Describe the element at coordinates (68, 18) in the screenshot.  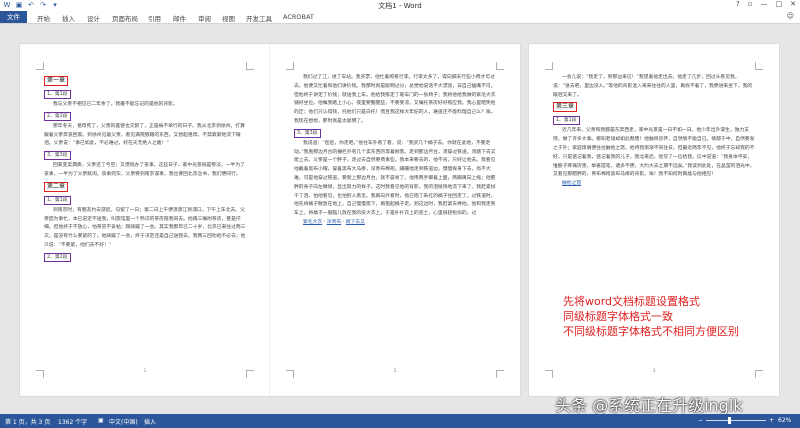
I see `tab-insert: 插入` at that location.